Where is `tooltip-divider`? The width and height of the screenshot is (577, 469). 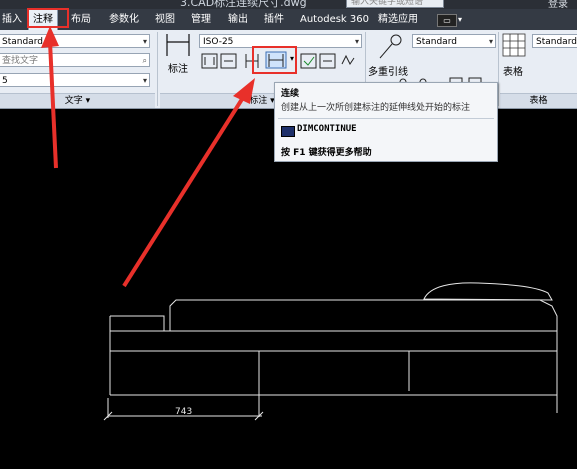 tooltip-divider is located at coordinates (386, 118).